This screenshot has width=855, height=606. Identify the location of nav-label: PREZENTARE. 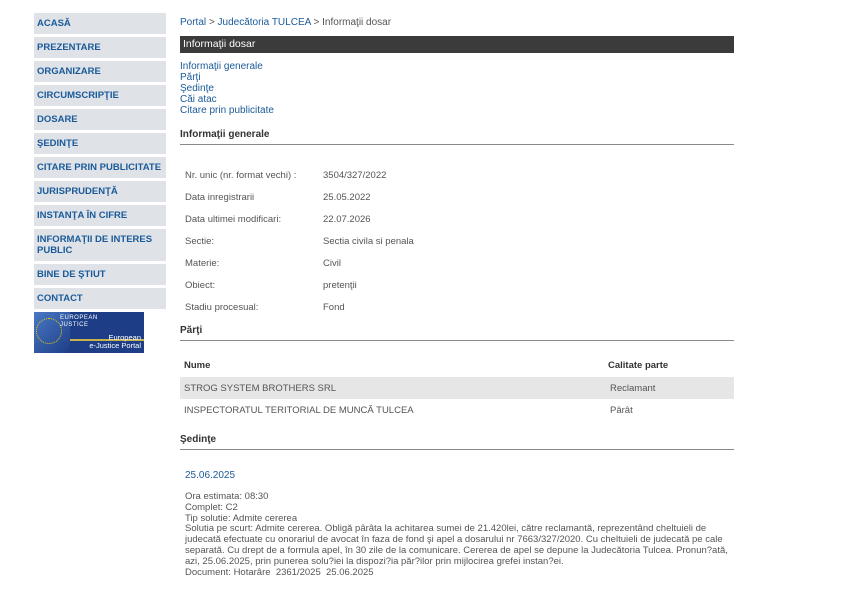
(69, 47).